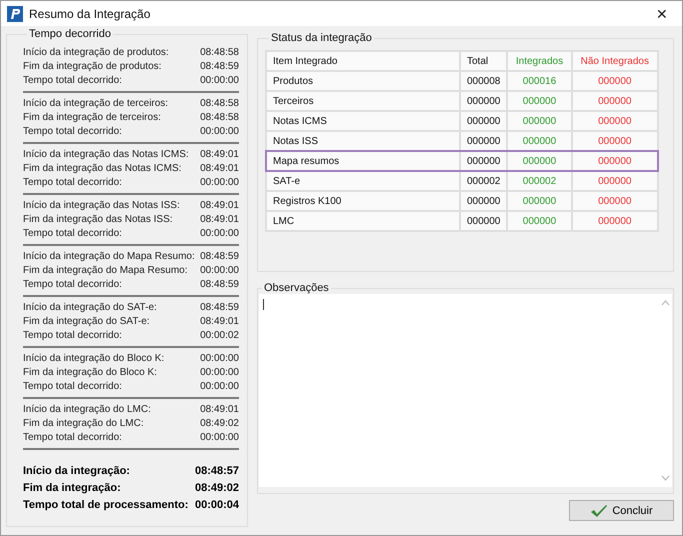  I want to click on table-cell: LMC, so click(363, 221).